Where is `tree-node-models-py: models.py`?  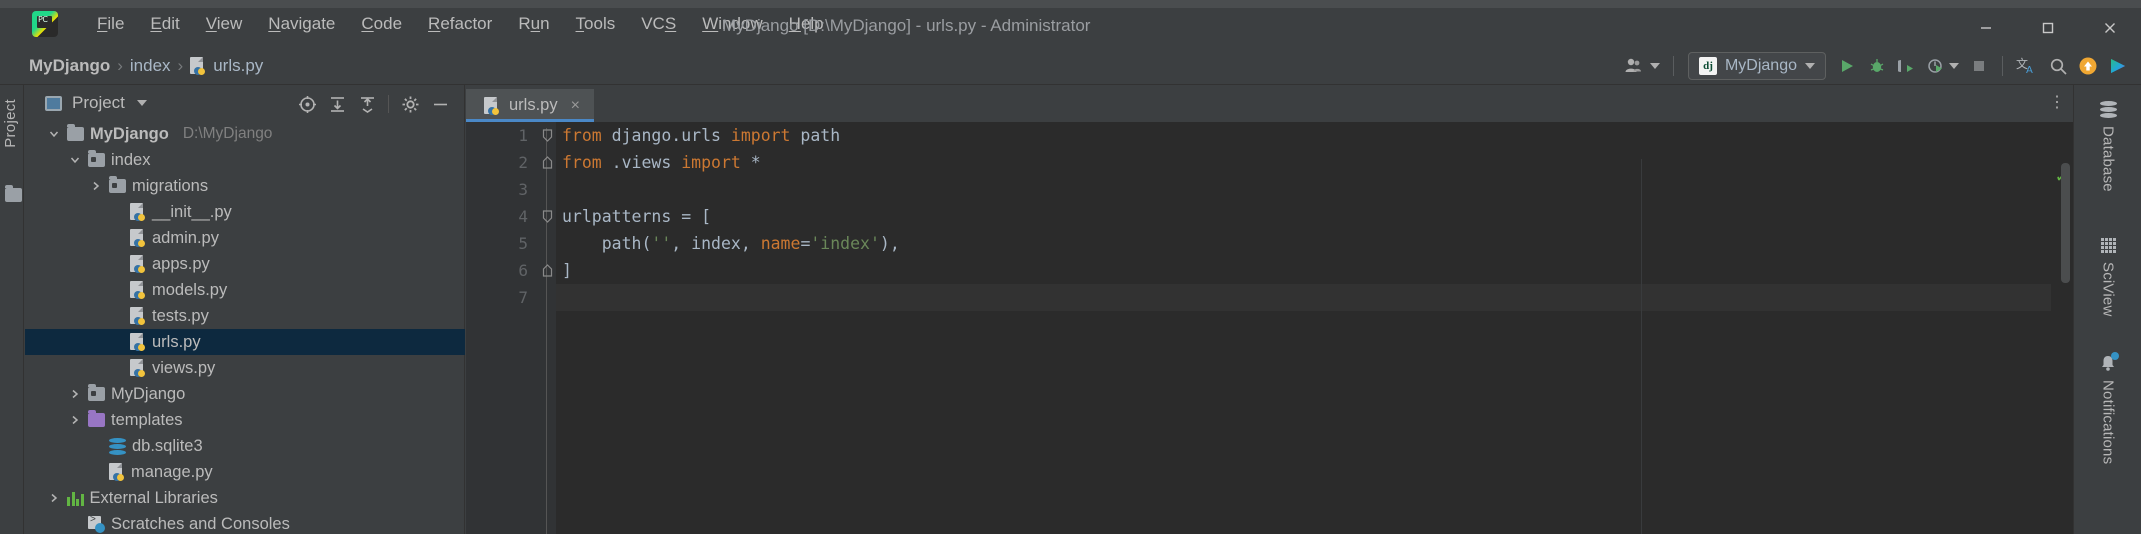
tree-node-models-py: models.py is located at coordinates (245, 290).